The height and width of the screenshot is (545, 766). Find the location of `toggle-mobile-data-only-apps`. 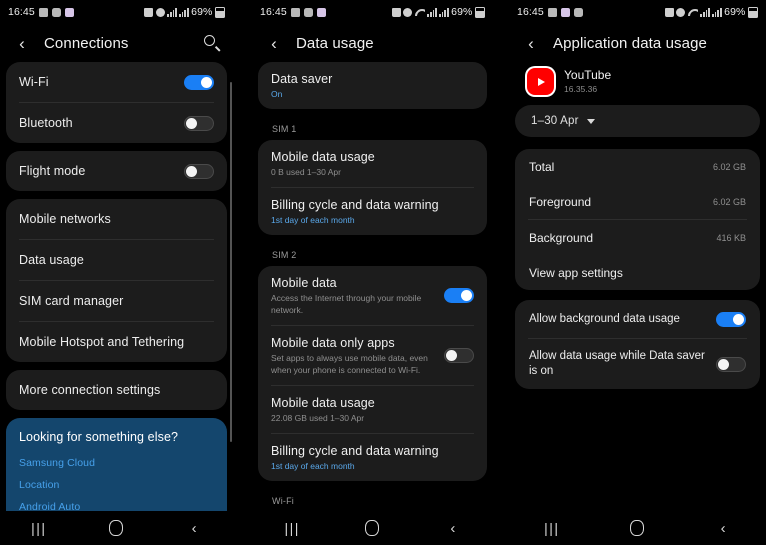

toggle-mobile-data-only-apps is located at coordinates (459, 355).